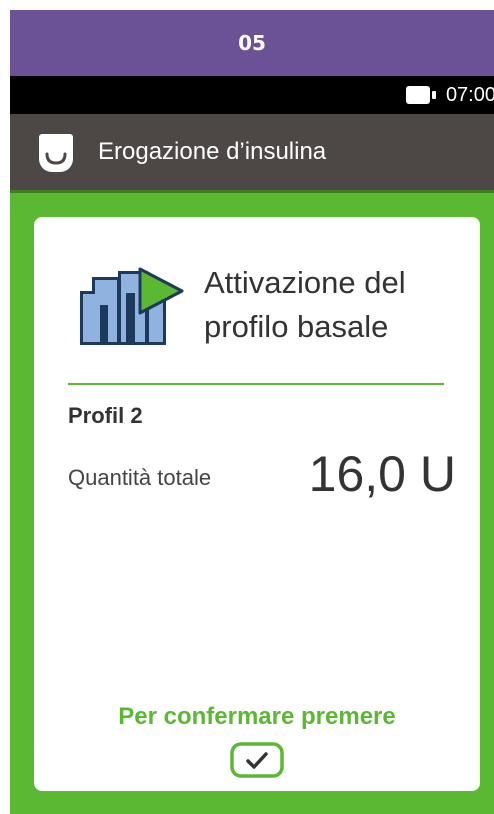  I want to click on insulin-pump-icon, so click(56, 153).